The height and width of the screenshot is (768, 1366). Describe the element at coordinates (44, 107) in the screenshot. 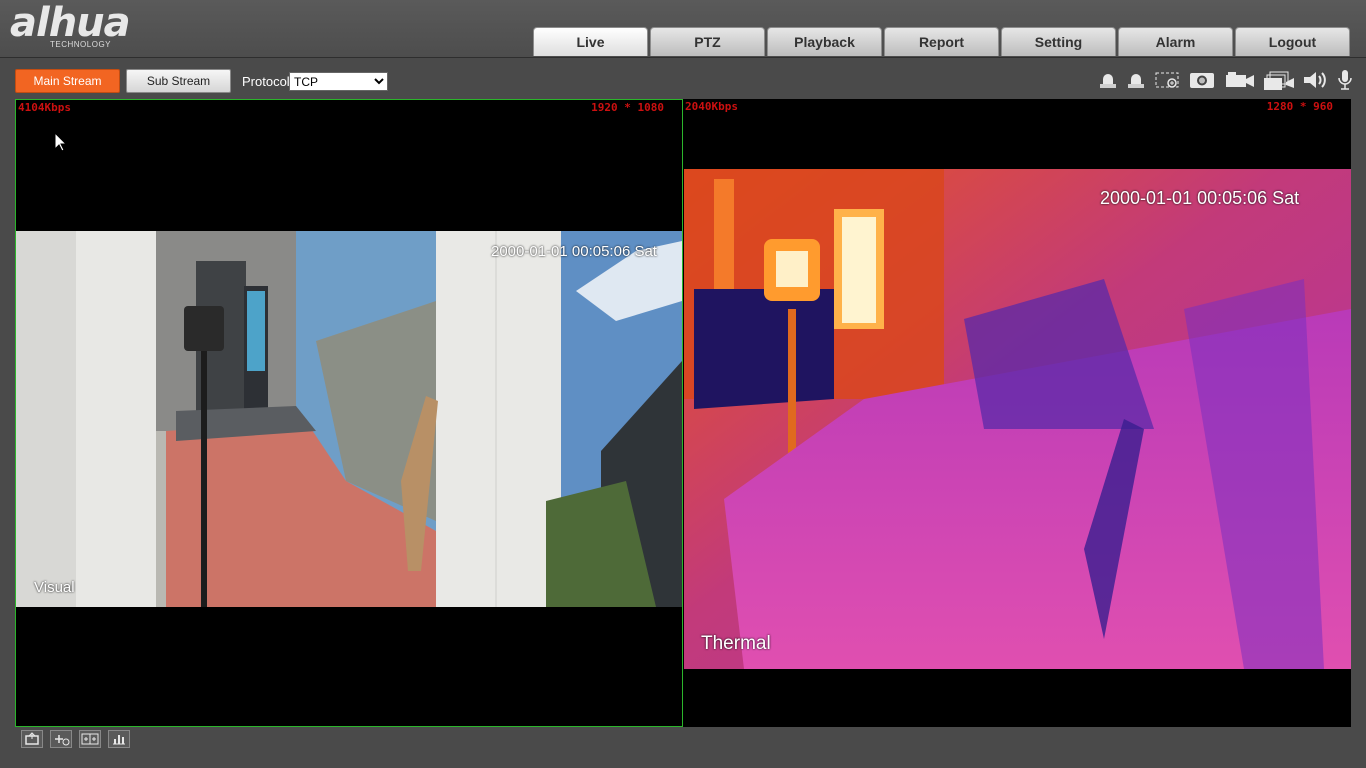

I see `bitrate-label: 4104Kbps` at that location.